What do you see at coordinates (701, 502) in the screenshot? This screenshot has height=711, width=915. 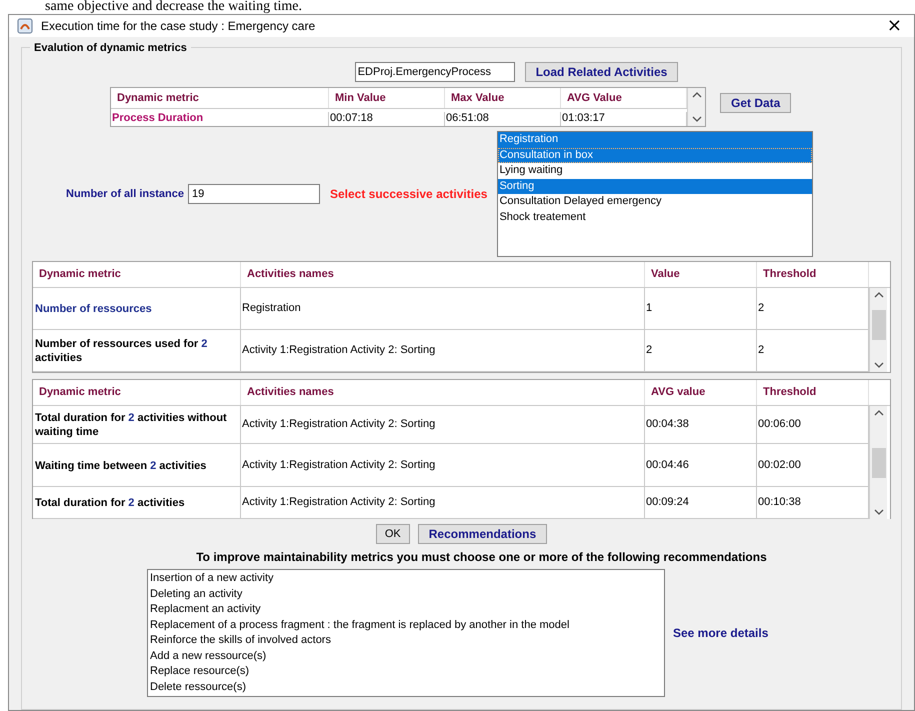 I see `table-cell: 00:09:24` at bounding box center [701, 502].